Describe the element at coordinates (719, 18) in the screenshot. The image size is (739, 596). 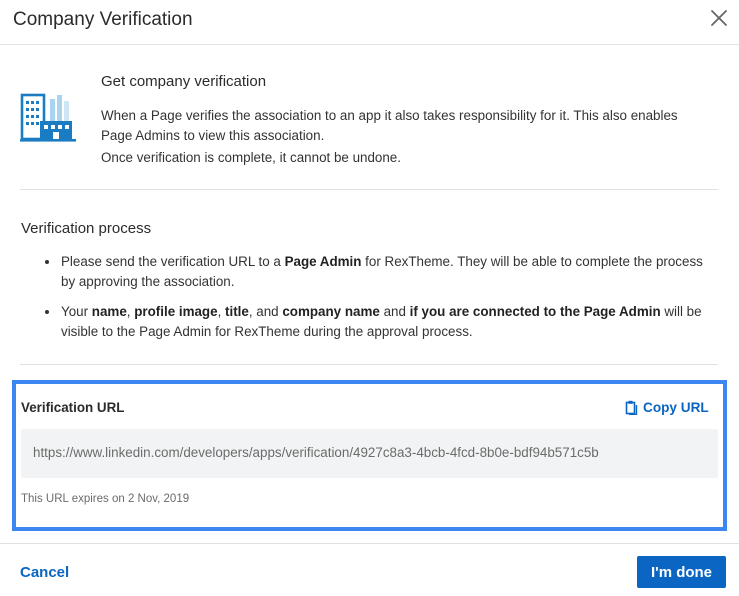
I see `close-icon` at that location.